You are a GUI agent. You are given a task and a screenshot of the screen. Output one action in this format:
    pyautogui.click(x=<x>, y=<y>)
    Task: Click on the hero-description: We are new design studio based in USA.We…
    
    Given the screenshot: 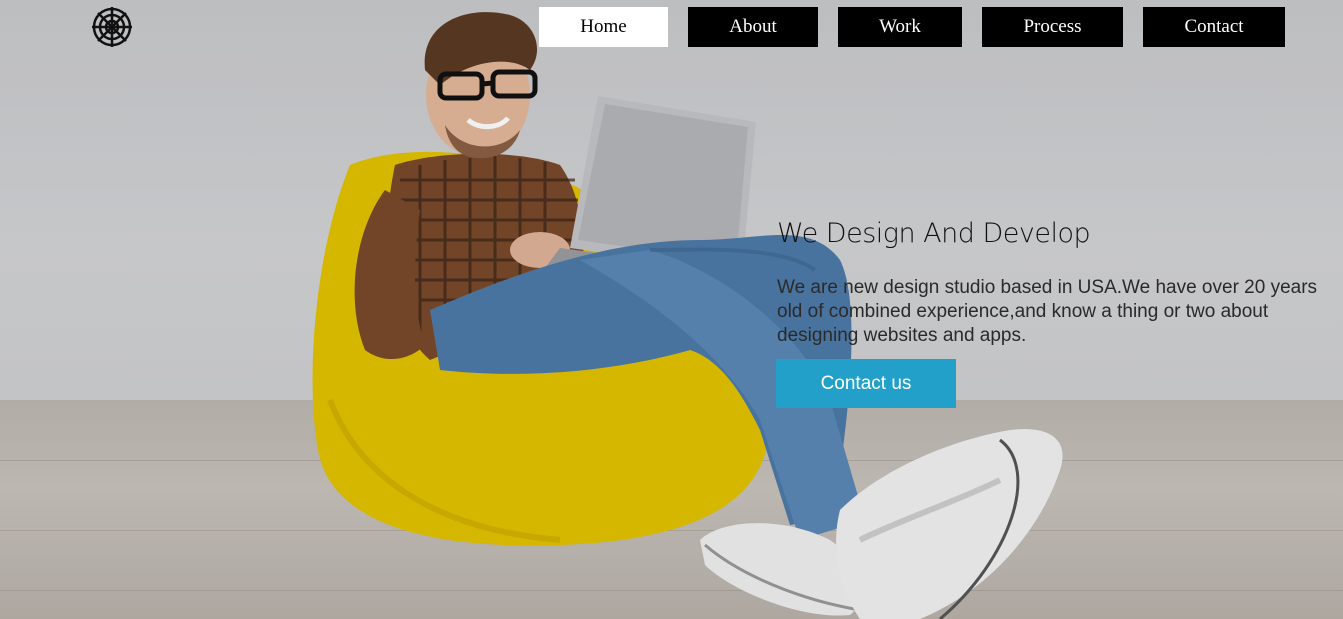 What is the action you would take?
    pyautogui.click(x=1047, y=311)
    